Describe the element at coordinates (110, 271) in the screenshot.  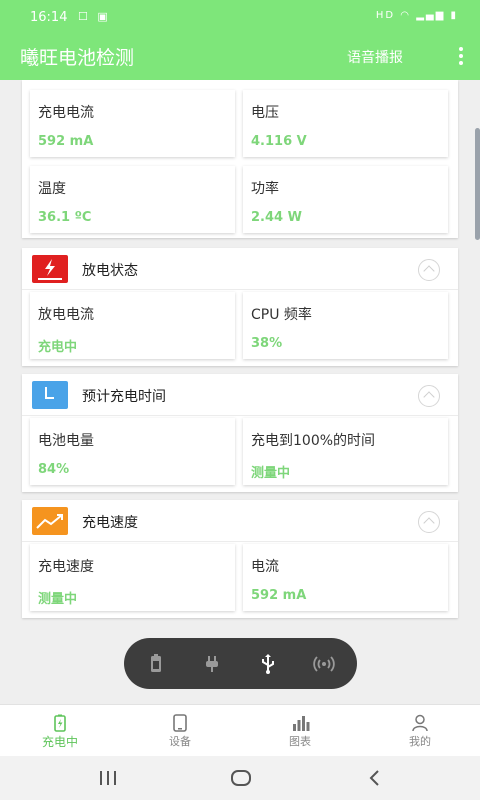
I see `card-title: 放电状态` at that location.